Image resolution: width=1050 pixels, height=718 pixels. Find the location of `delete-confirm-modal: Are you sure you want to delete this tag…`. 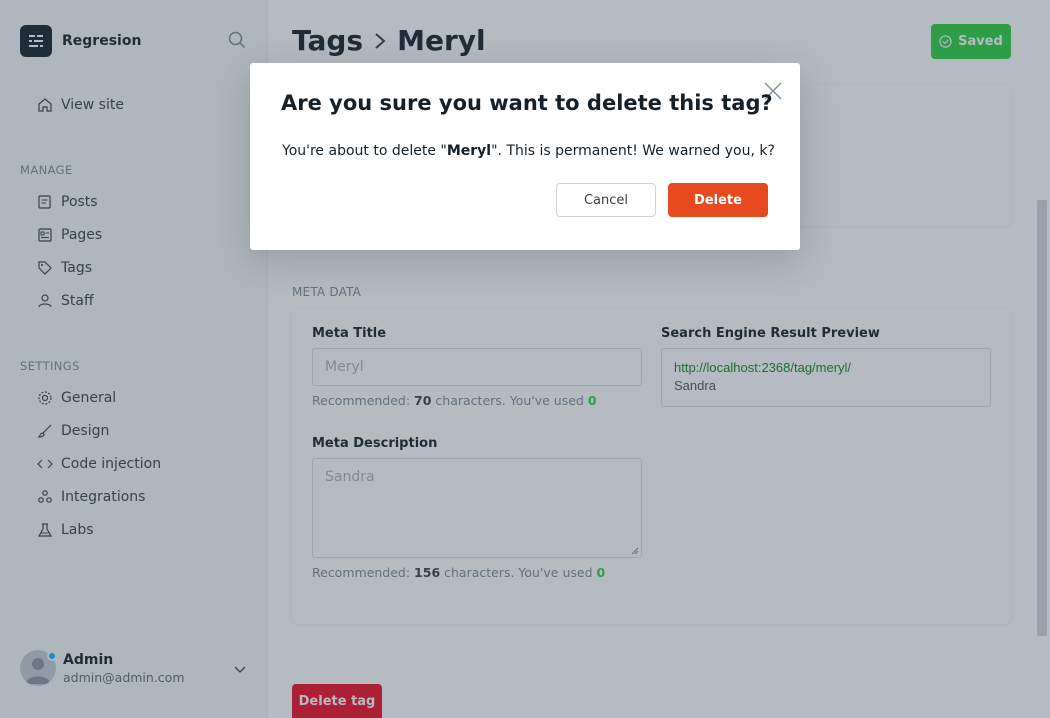

delete-confirm-modal: Are you sure you want to delete this tag… is located at coordinates (525, 156).